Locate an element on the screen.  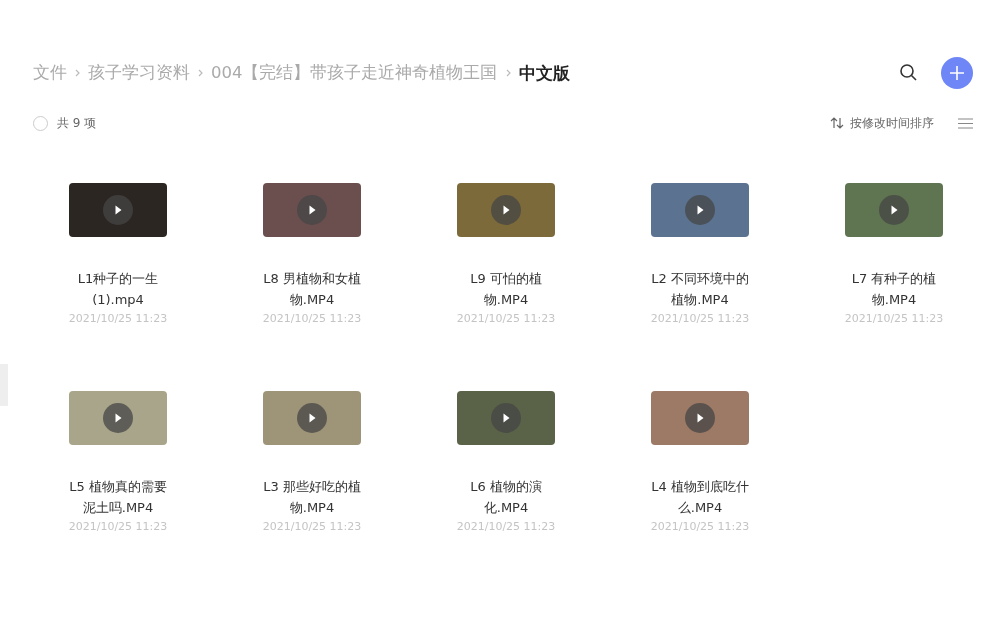
file-name: L2 不同环境中的 植物.MP4 is located at coordinates (700, 289).